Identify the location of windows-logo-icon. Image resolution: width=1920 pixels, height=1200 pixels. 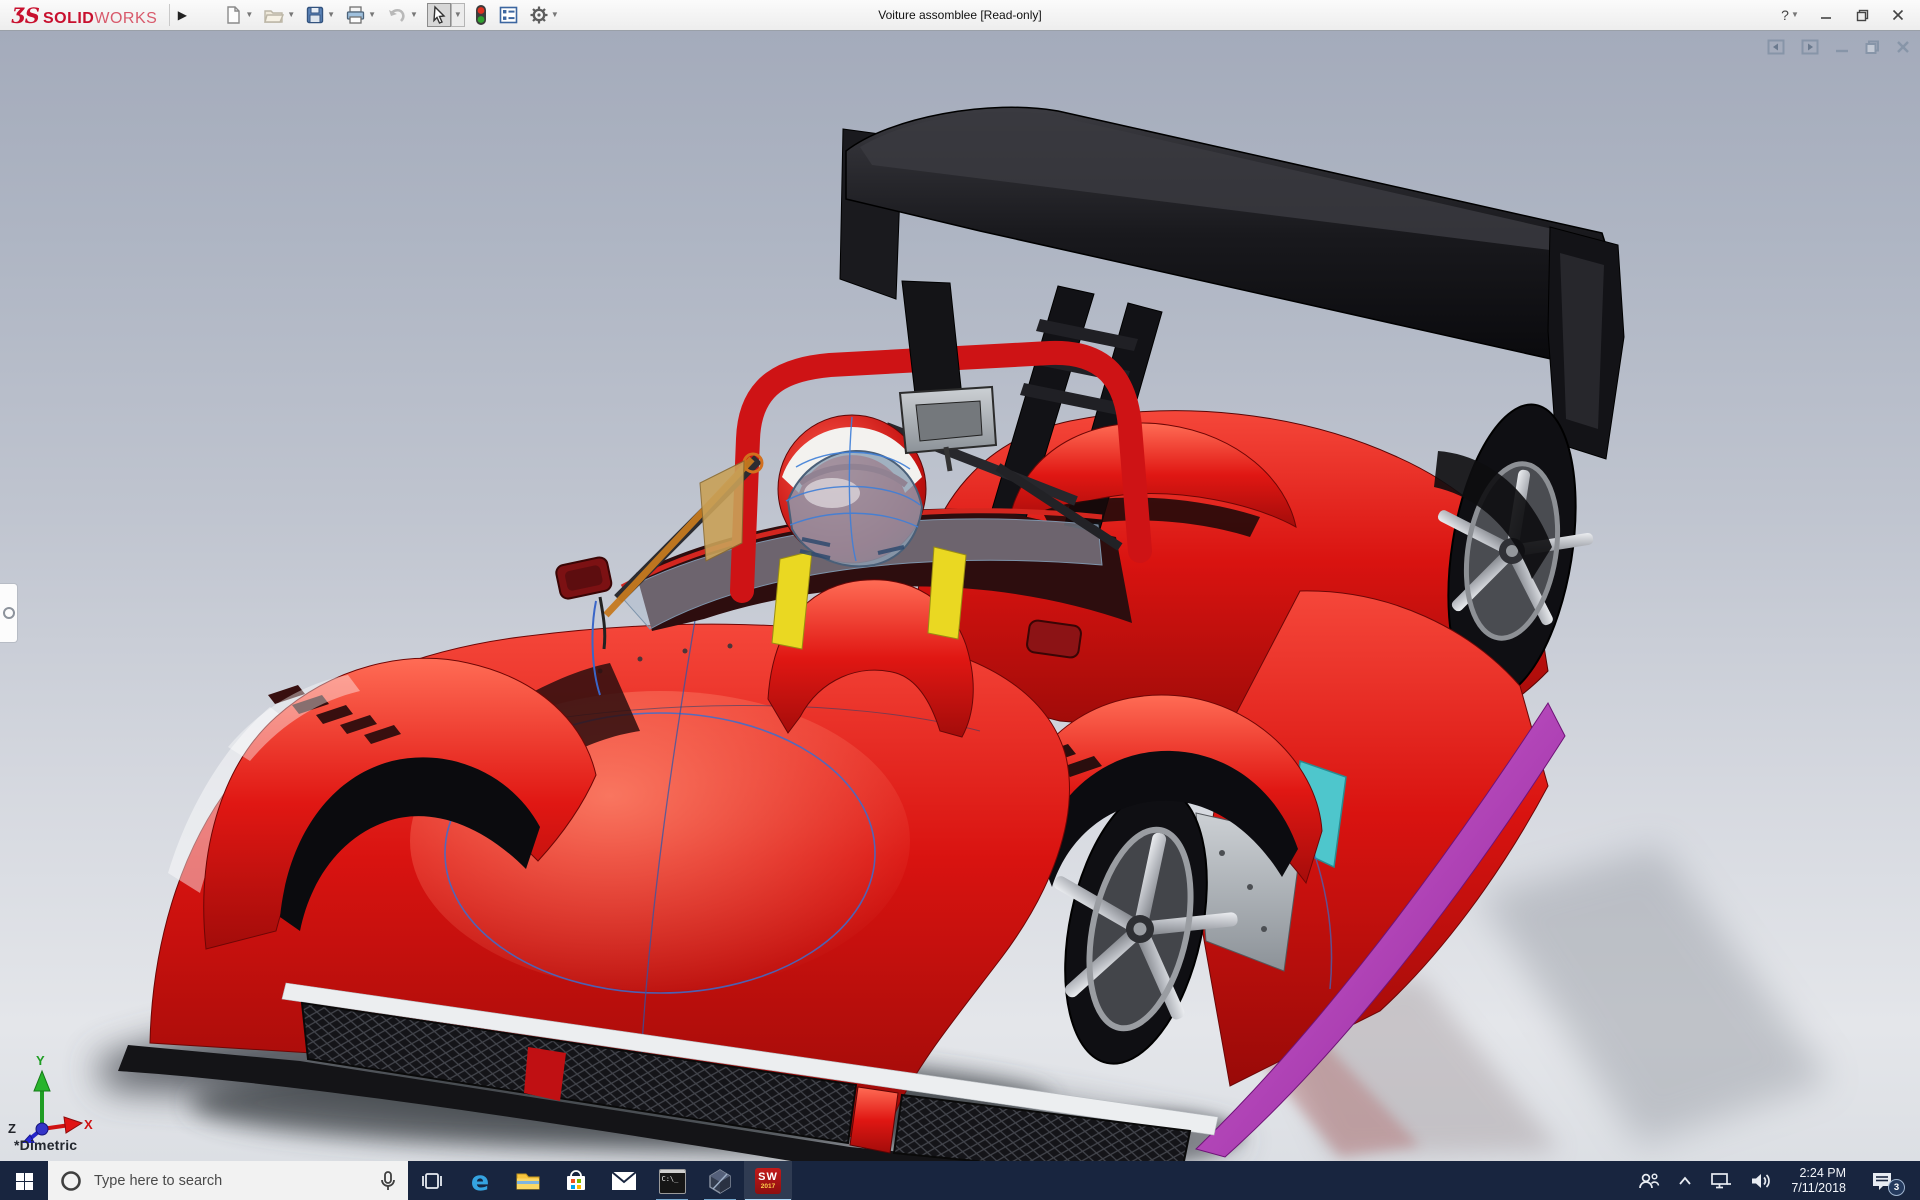
(24, 1181).